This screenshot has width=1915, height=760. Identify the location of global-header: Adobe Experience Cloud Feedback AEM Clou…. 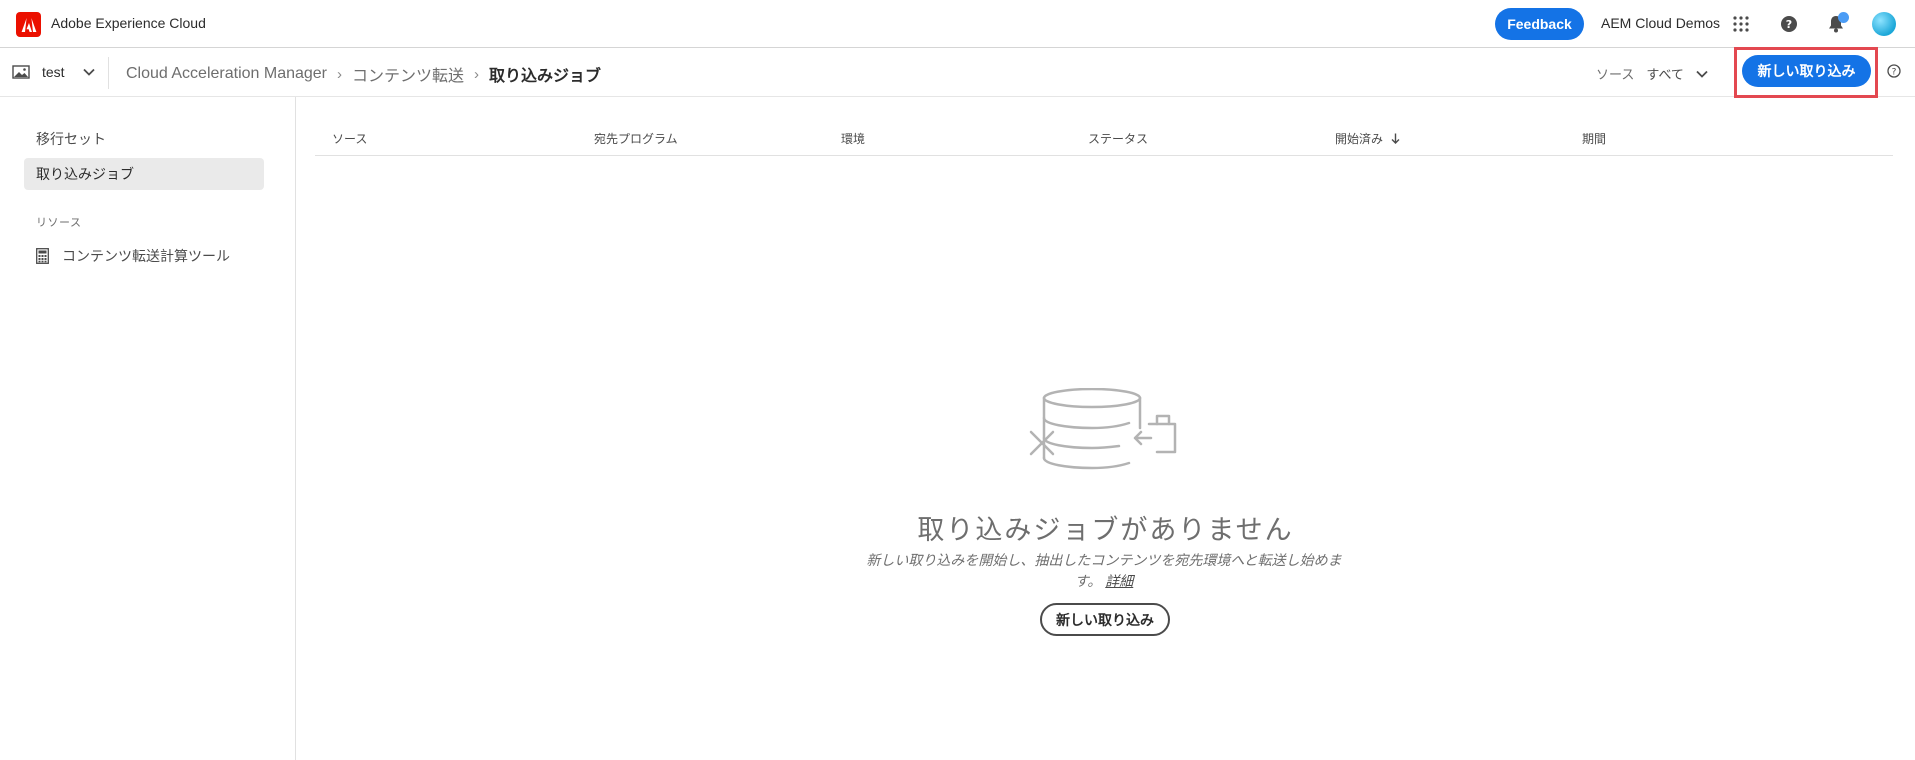
(957, 24).